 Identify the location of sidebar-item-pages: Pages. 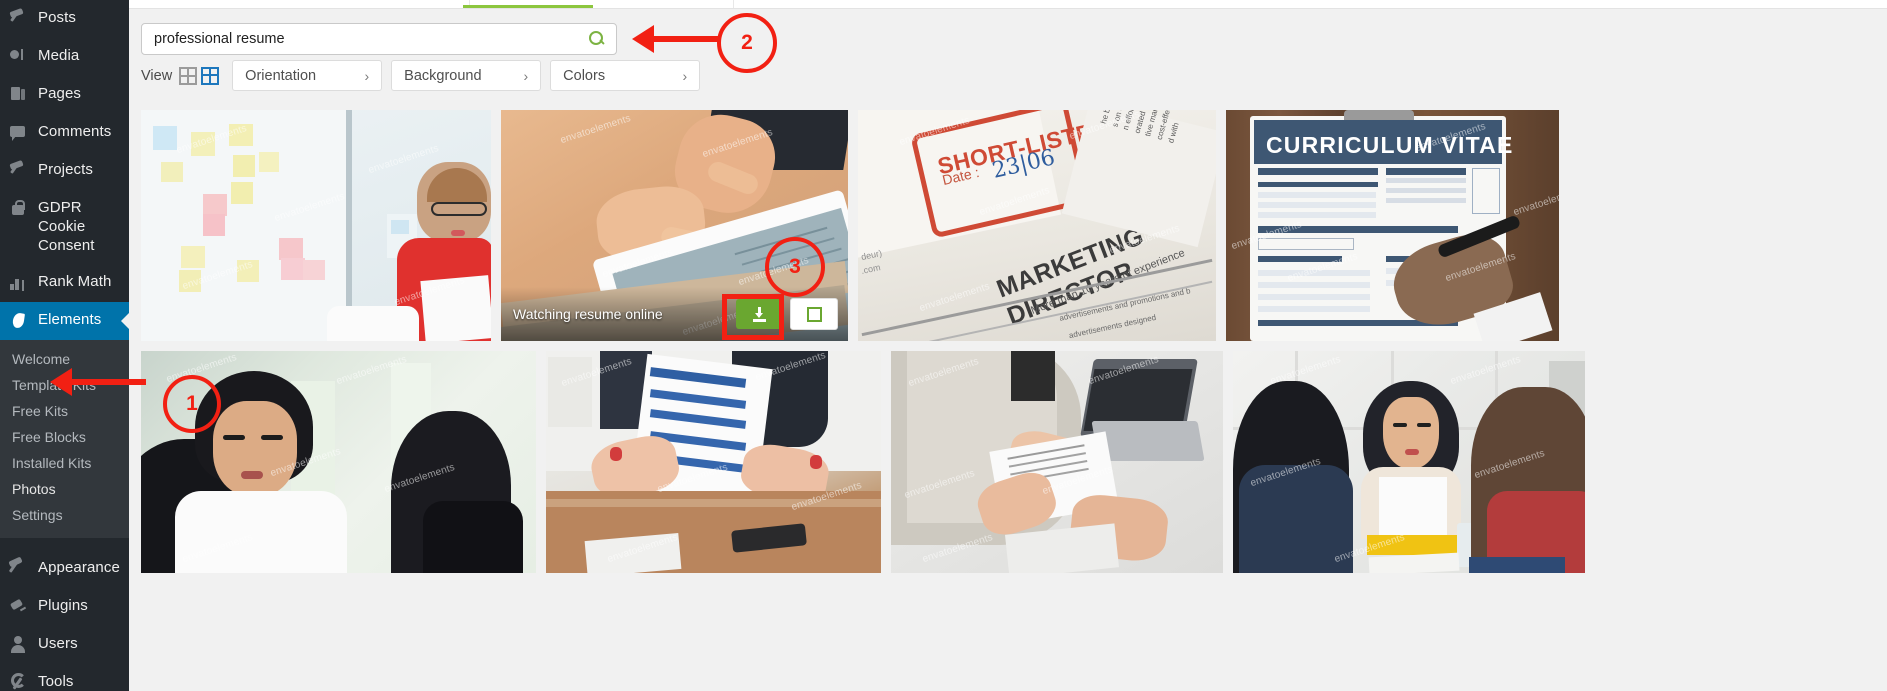
(64, 95).